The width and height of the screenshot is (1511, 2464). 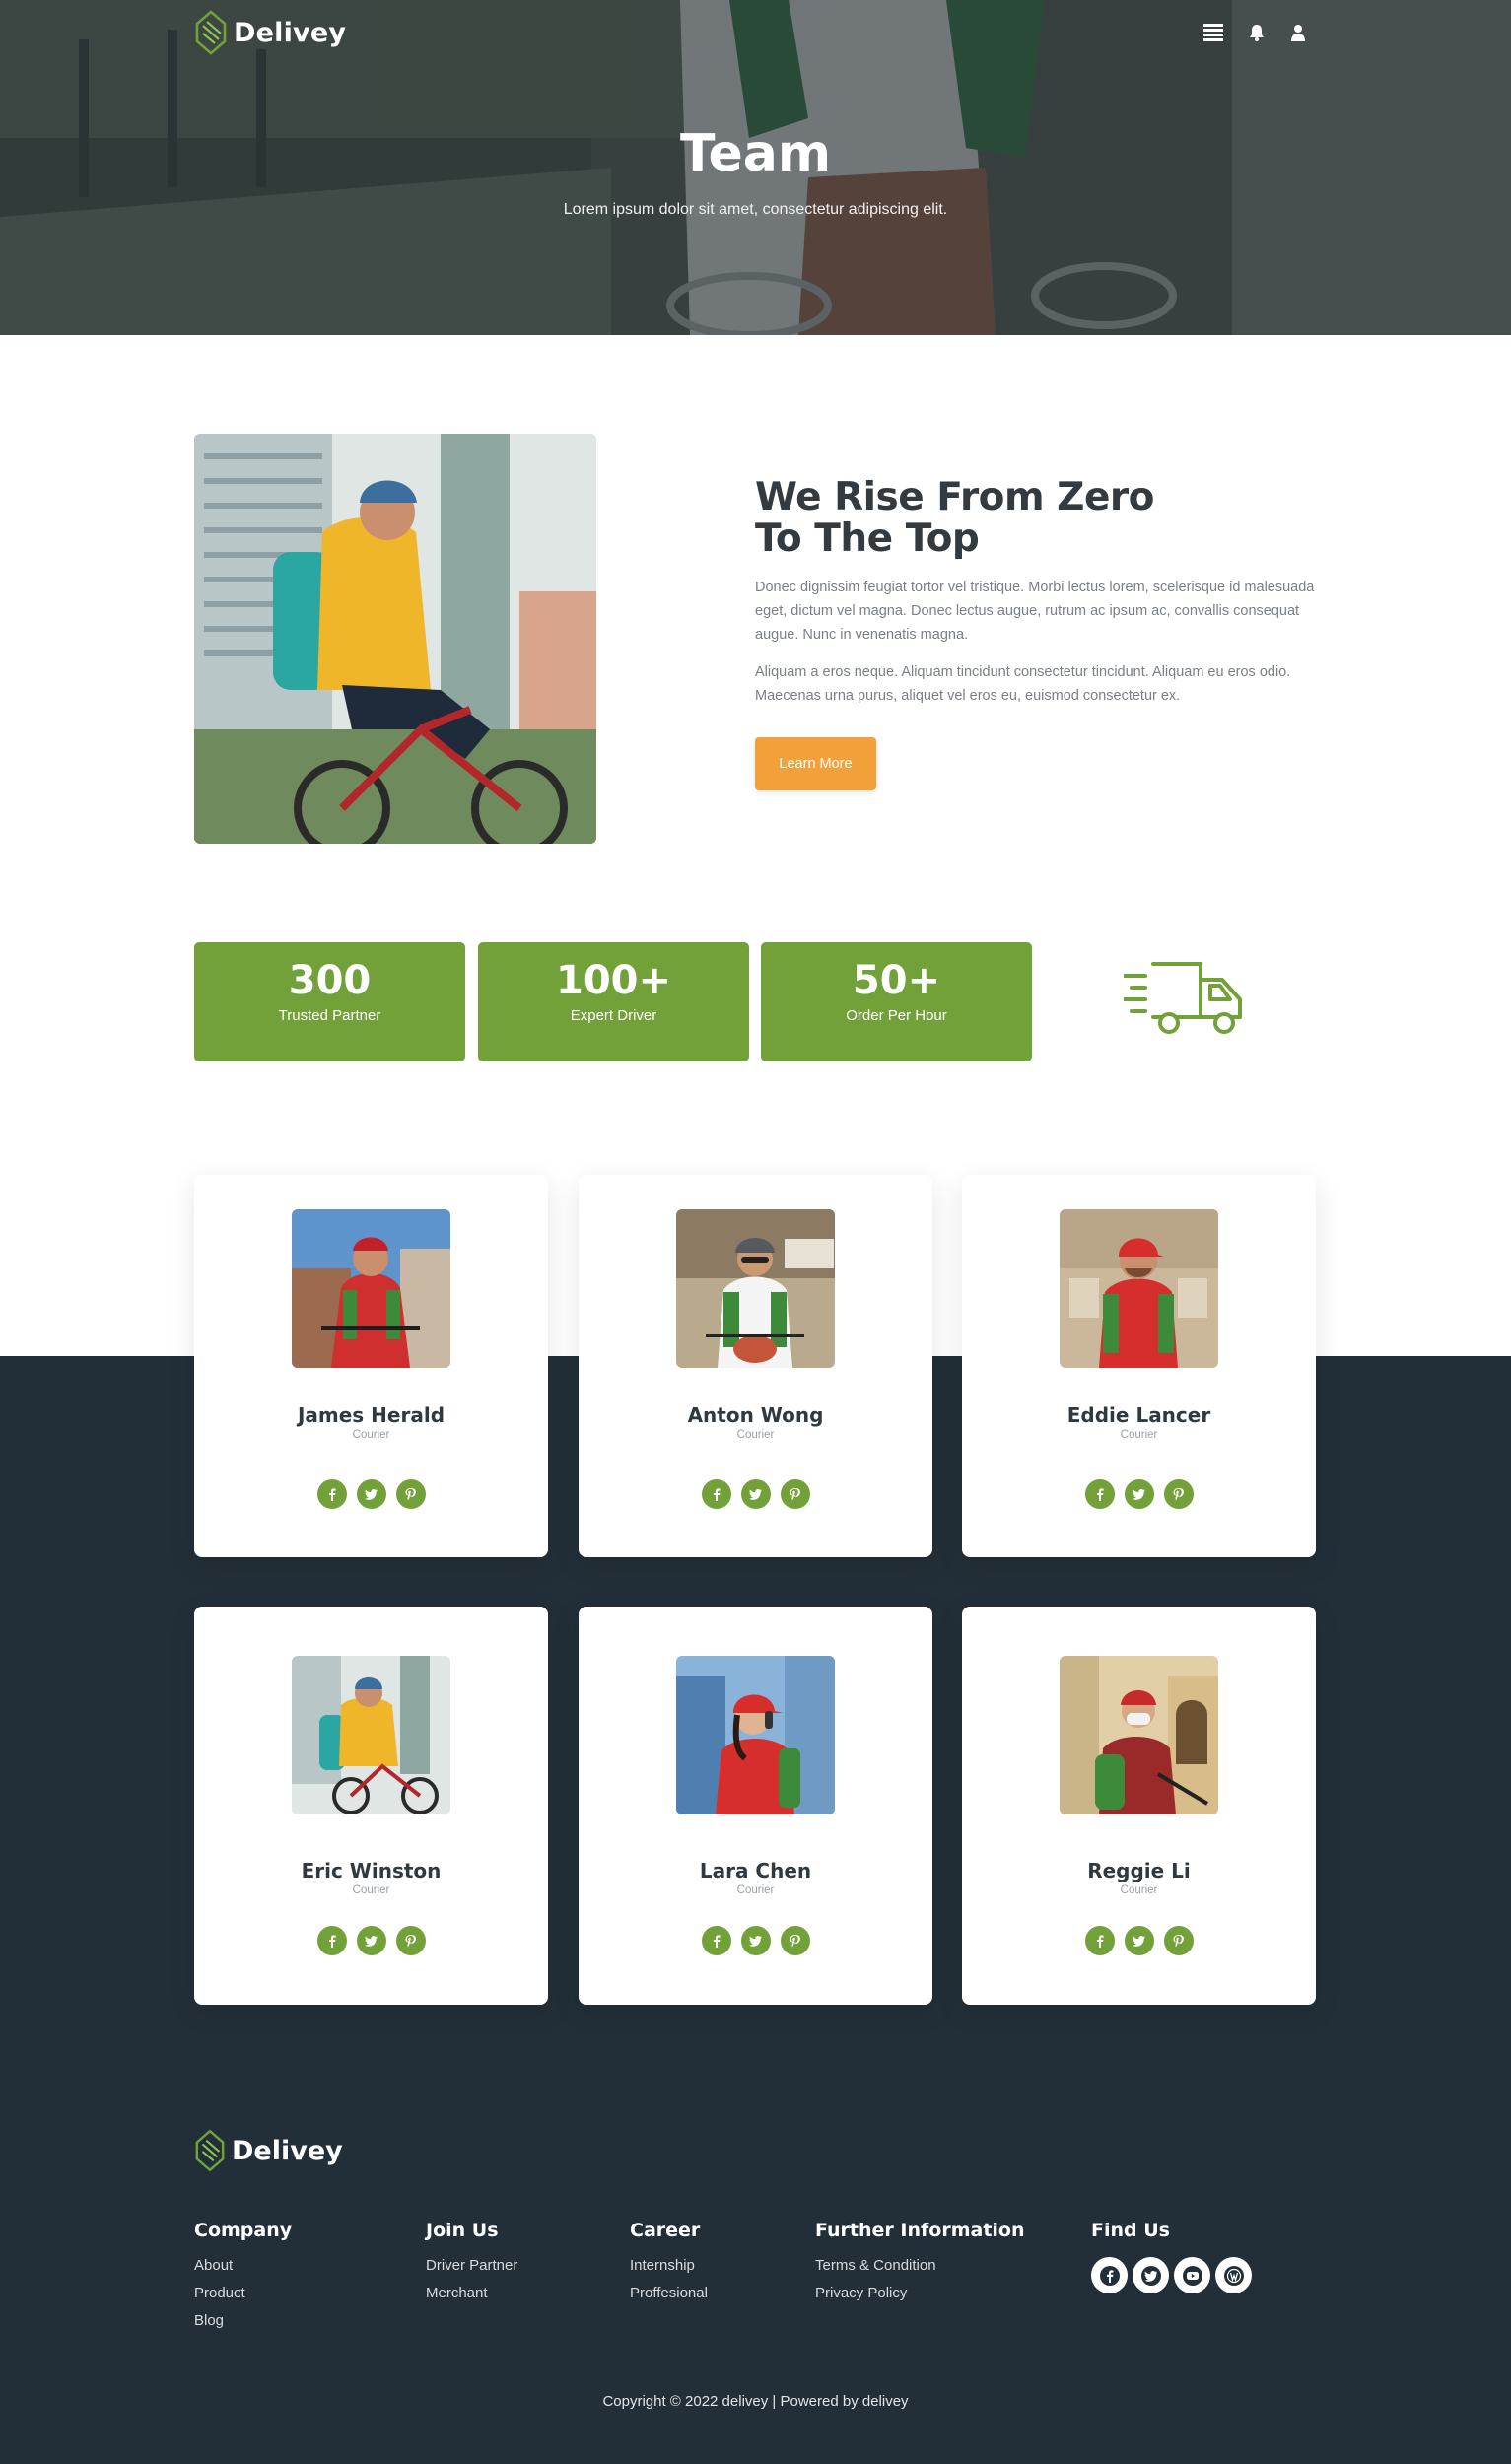 What do you see at coordinates (867, 538) in the screenshot?
I see `about-heading-line2: To The Top` at bounding box center [867, 538].